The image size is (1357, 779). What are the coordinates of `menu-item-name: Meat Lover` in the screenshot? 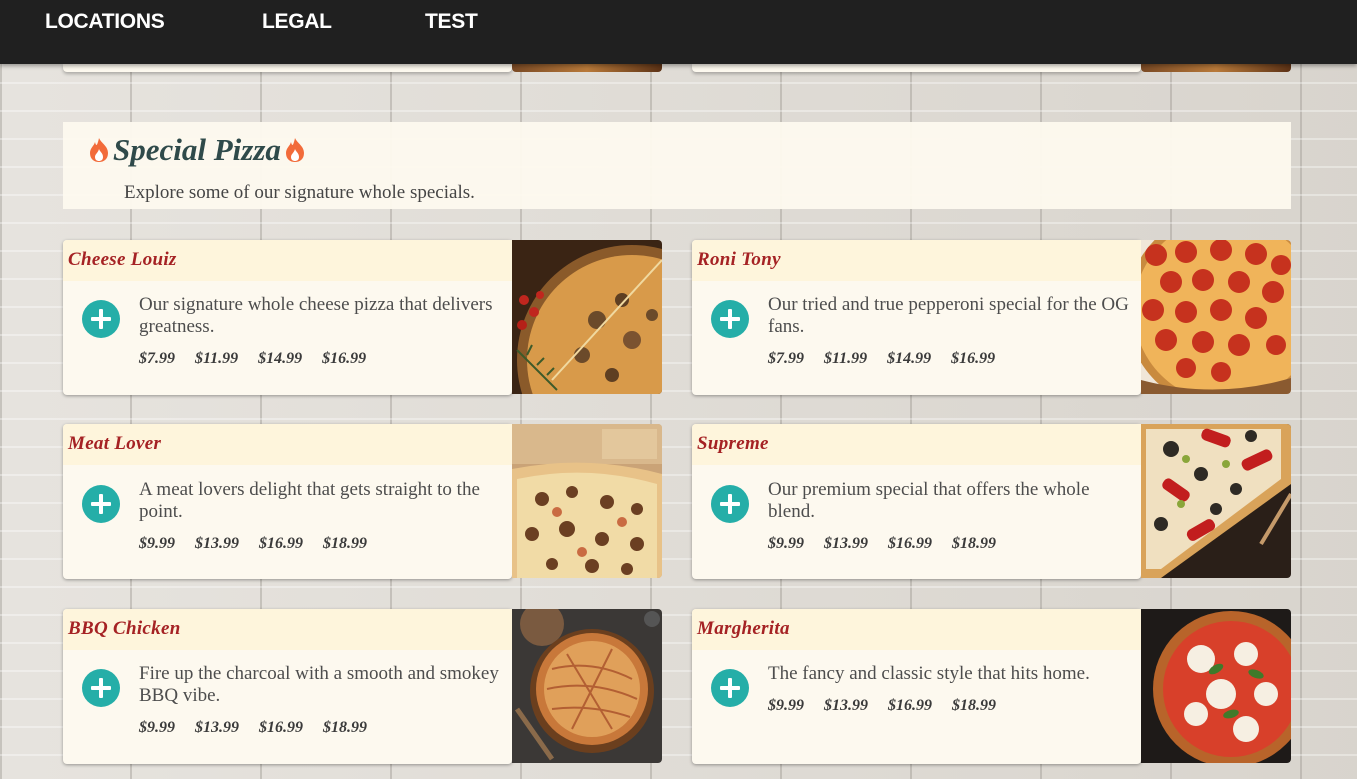 It's located at (115, 443).